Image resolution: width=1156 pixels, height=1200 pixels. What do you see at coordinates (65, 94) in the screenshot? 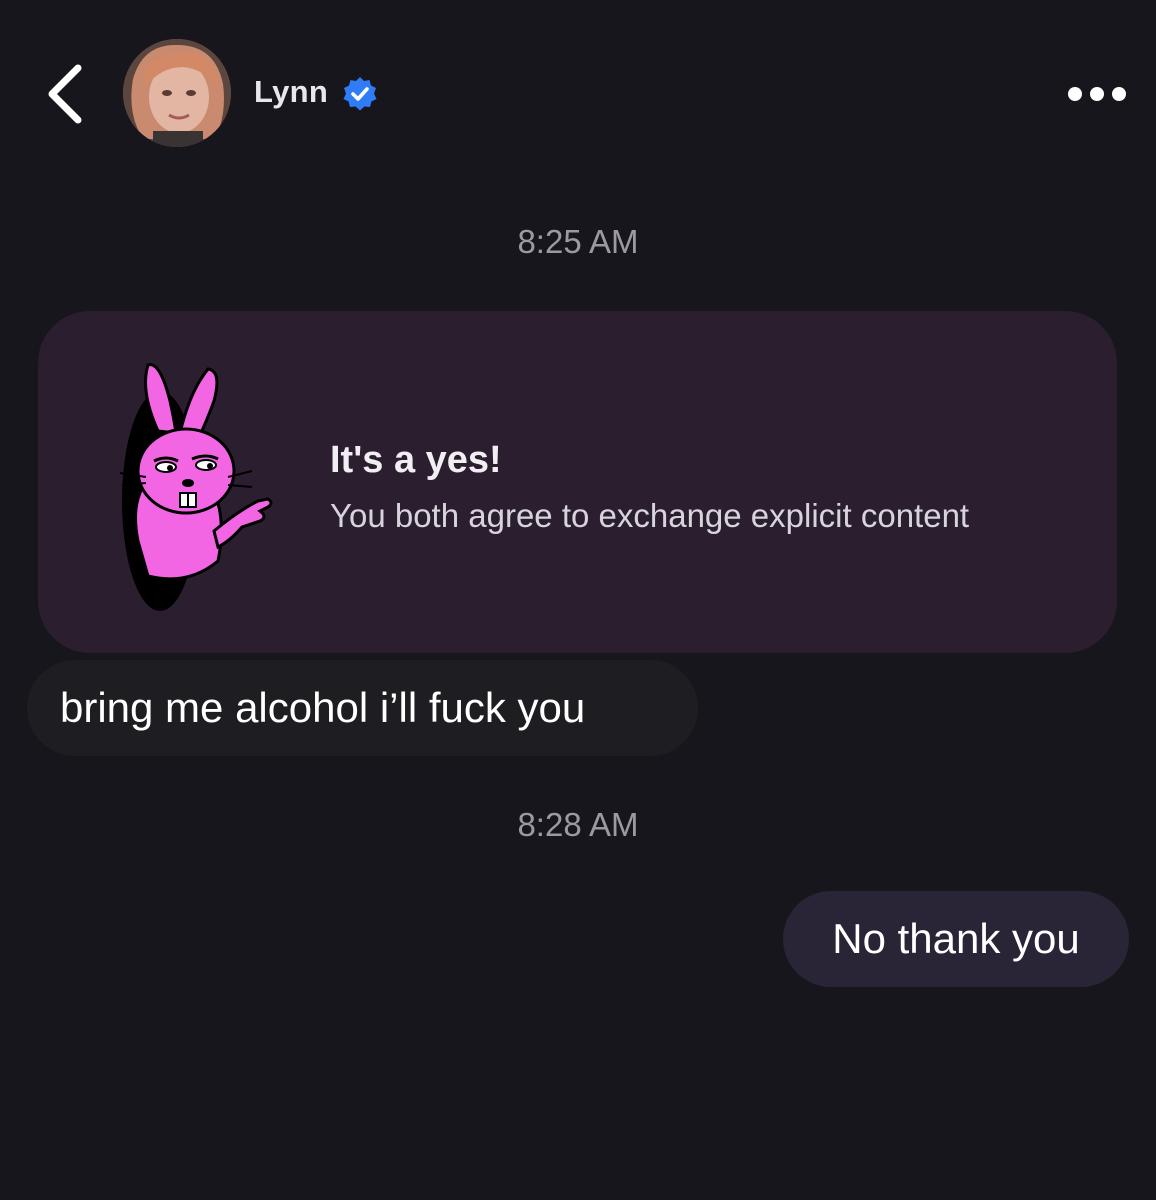
I see `chevron-left-icon` at bounding box center [65, 94].